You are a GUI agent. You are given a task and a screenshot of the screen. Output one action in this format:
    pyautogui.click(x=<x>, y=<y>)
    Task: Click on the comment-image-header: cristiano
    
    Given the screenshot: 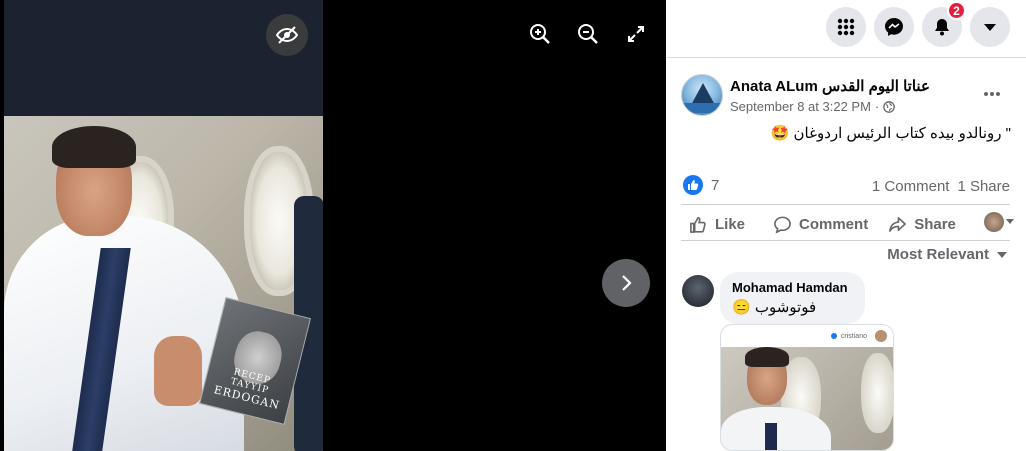 What is the action you would take?
    pyautogui.click(x=807, y=336)
    